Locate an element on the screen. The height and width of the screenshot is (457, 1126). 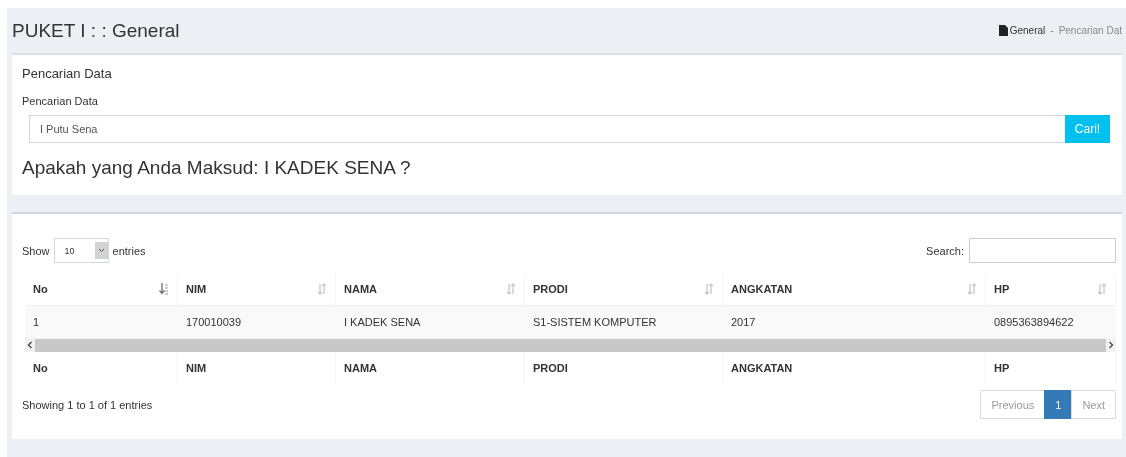
breadcrumb-link: General is located at coordinates (1022, 30).